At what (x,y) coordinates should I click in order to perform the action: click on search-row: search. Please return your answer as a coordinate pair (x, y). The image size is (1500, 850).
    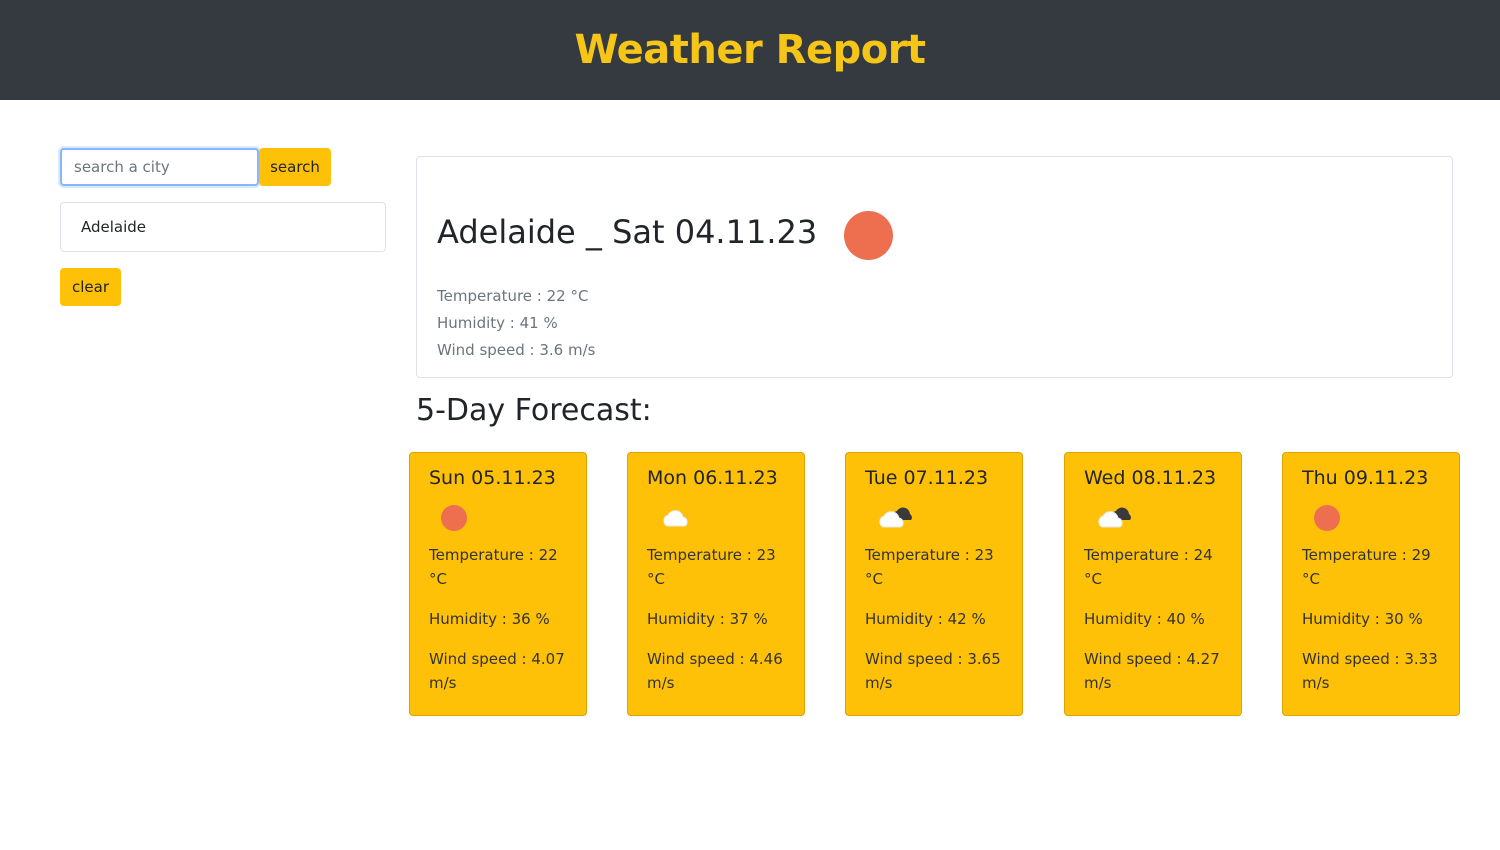
    Looking at the image, I should click on (223, 167).